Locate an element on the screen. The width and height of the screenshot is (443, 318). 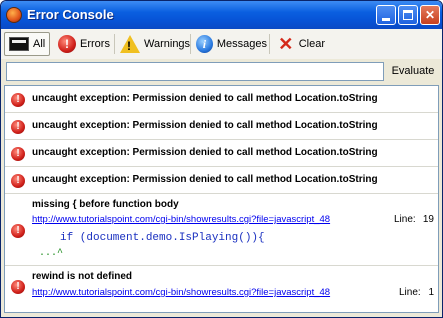
messages-button: i Messages is located at coordinates (230, 44).